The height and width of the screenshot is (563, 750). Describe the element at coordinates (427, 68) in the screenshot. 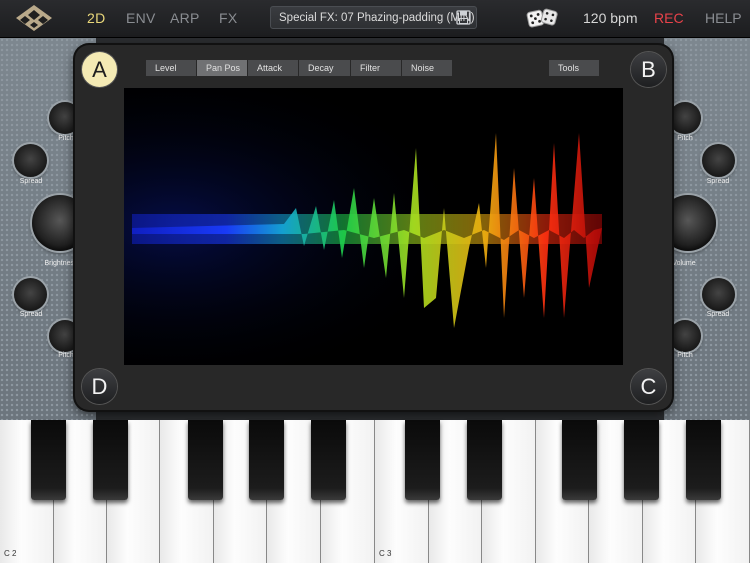

I see `tab-noise: Noise` at that location.